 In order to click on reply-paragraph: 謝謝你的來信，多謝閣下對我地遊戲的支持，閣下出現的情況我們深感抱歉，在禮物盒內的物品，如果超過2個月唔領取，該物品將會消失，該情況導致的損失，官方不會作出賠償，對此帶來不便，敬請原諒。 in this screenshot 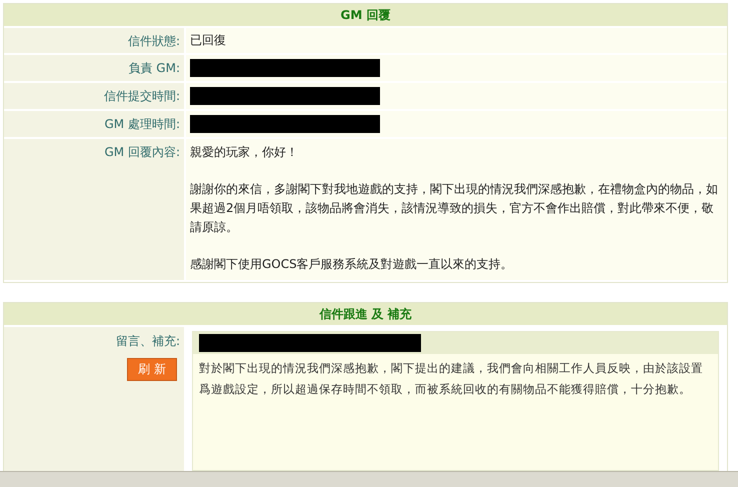, I will do `click(454, 208)`.